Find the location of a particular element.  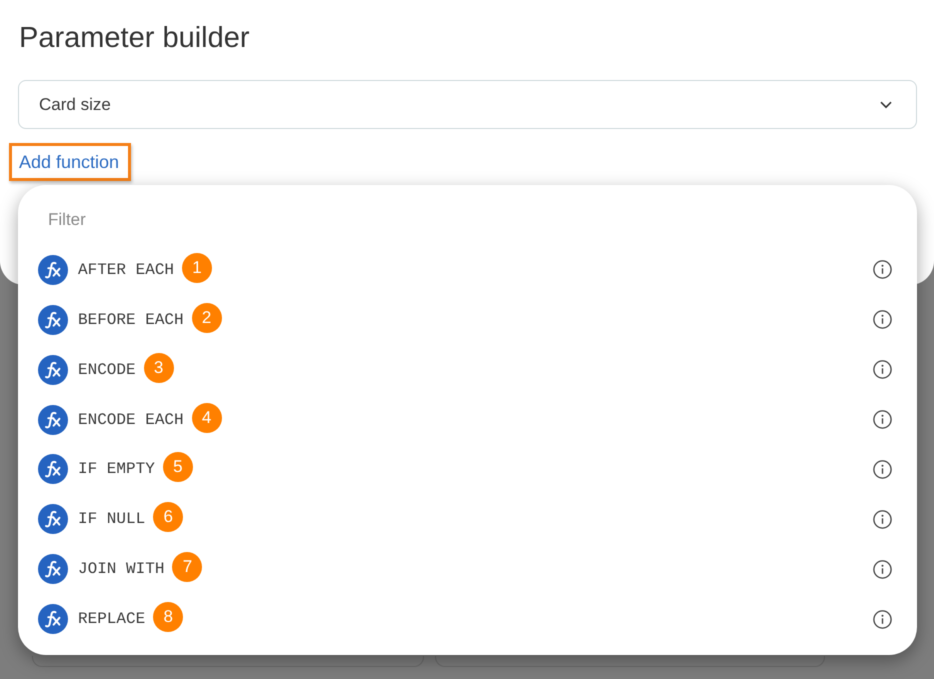

step-badge: 8 is located at coordinates (168, 617).